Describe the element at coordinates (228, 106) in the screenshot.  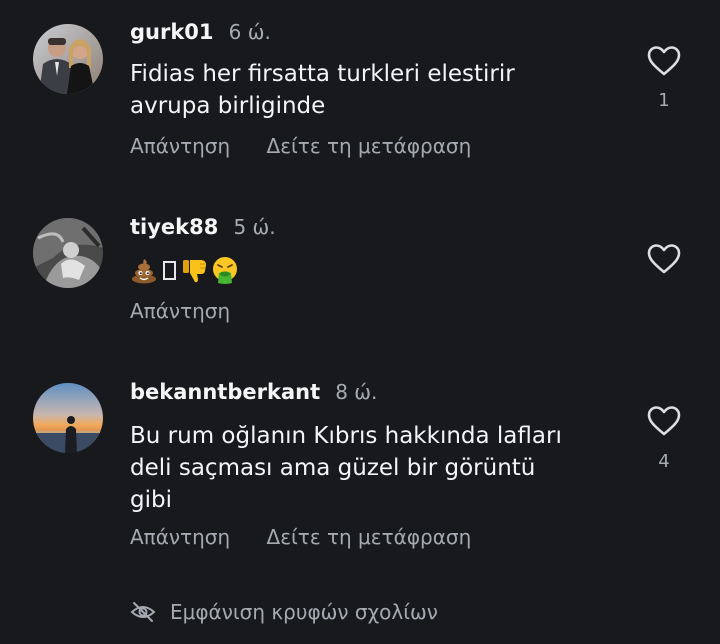
I see `comment-text-line: avrupa birliginde` at that location.